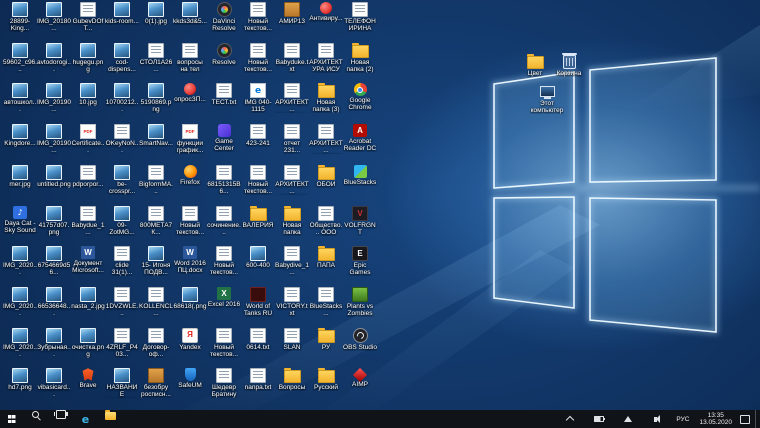 Image resolution: width=760 pixels, height=428 pixels. Describe the element at coordinates (547, 100) in the screenshot. I see `desktop-icon: Этот компьютер` at that location.